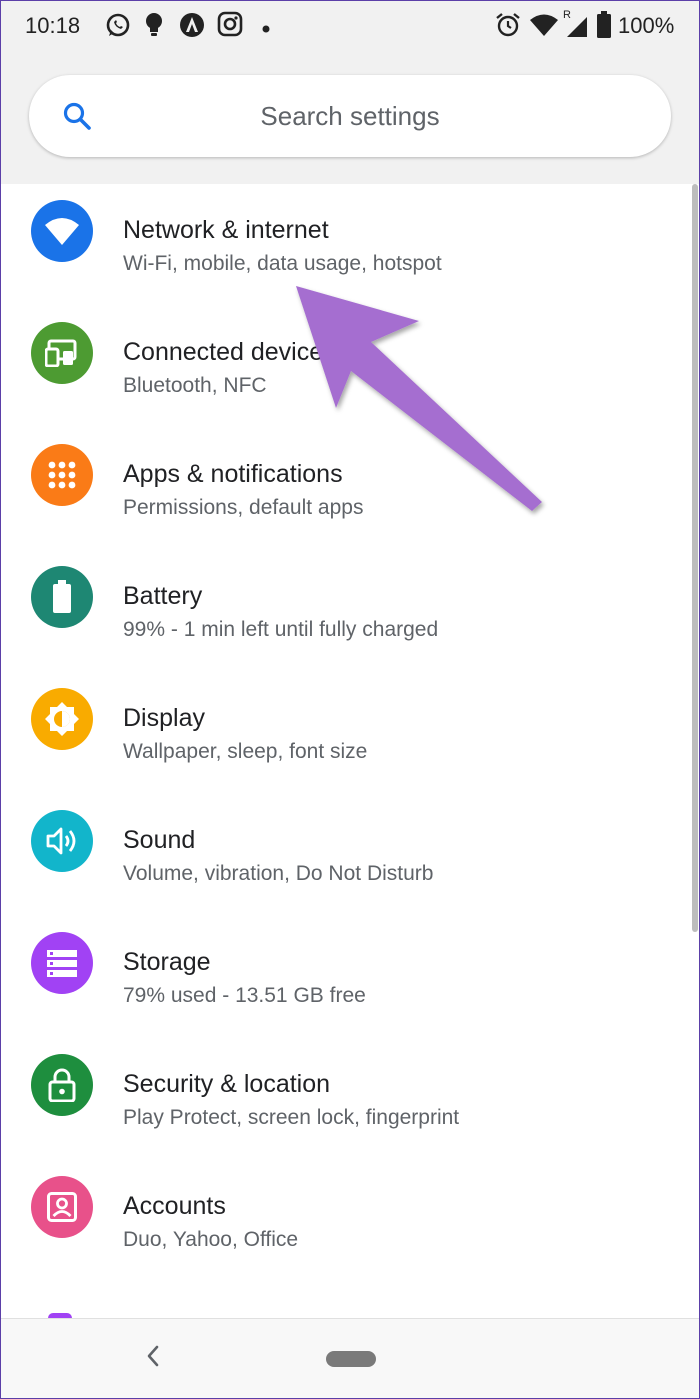 The width and height of the screenshot is (700, 1399). What do you see at coordinates (646, 25) in the screenshot?
I see `battery-percent: 100%` at bounding box center [646, 25].